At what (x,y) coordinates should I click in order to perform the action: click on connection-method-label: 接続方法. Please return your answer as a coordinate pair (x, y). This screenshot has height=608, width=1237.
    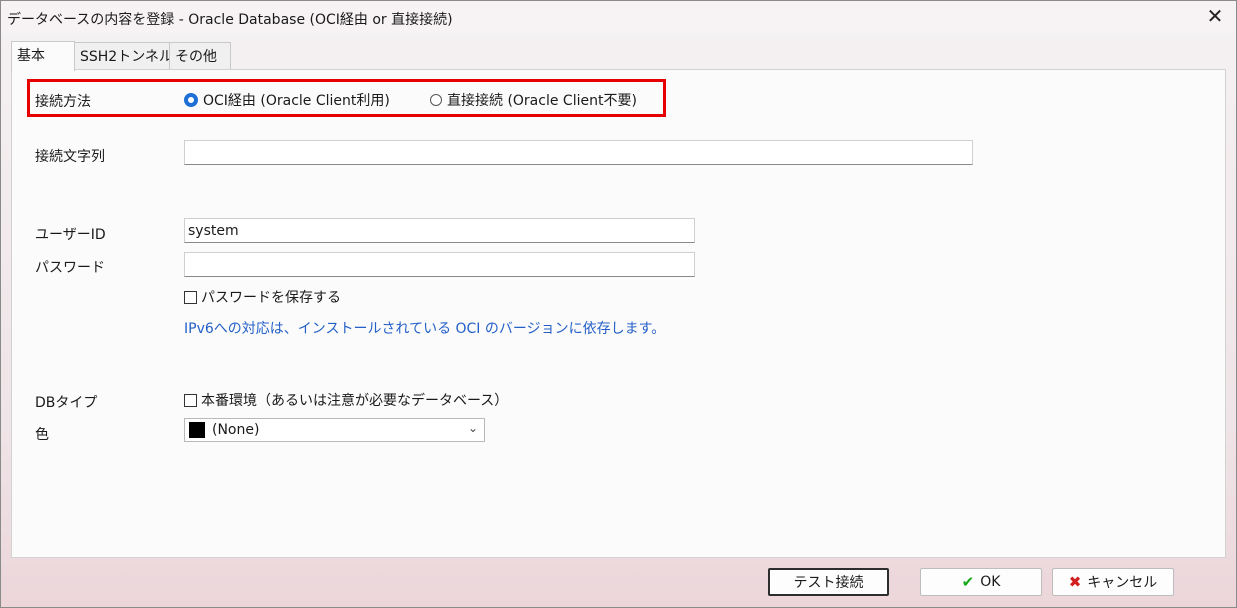
    Looking at the image, I should click on (63, 102).